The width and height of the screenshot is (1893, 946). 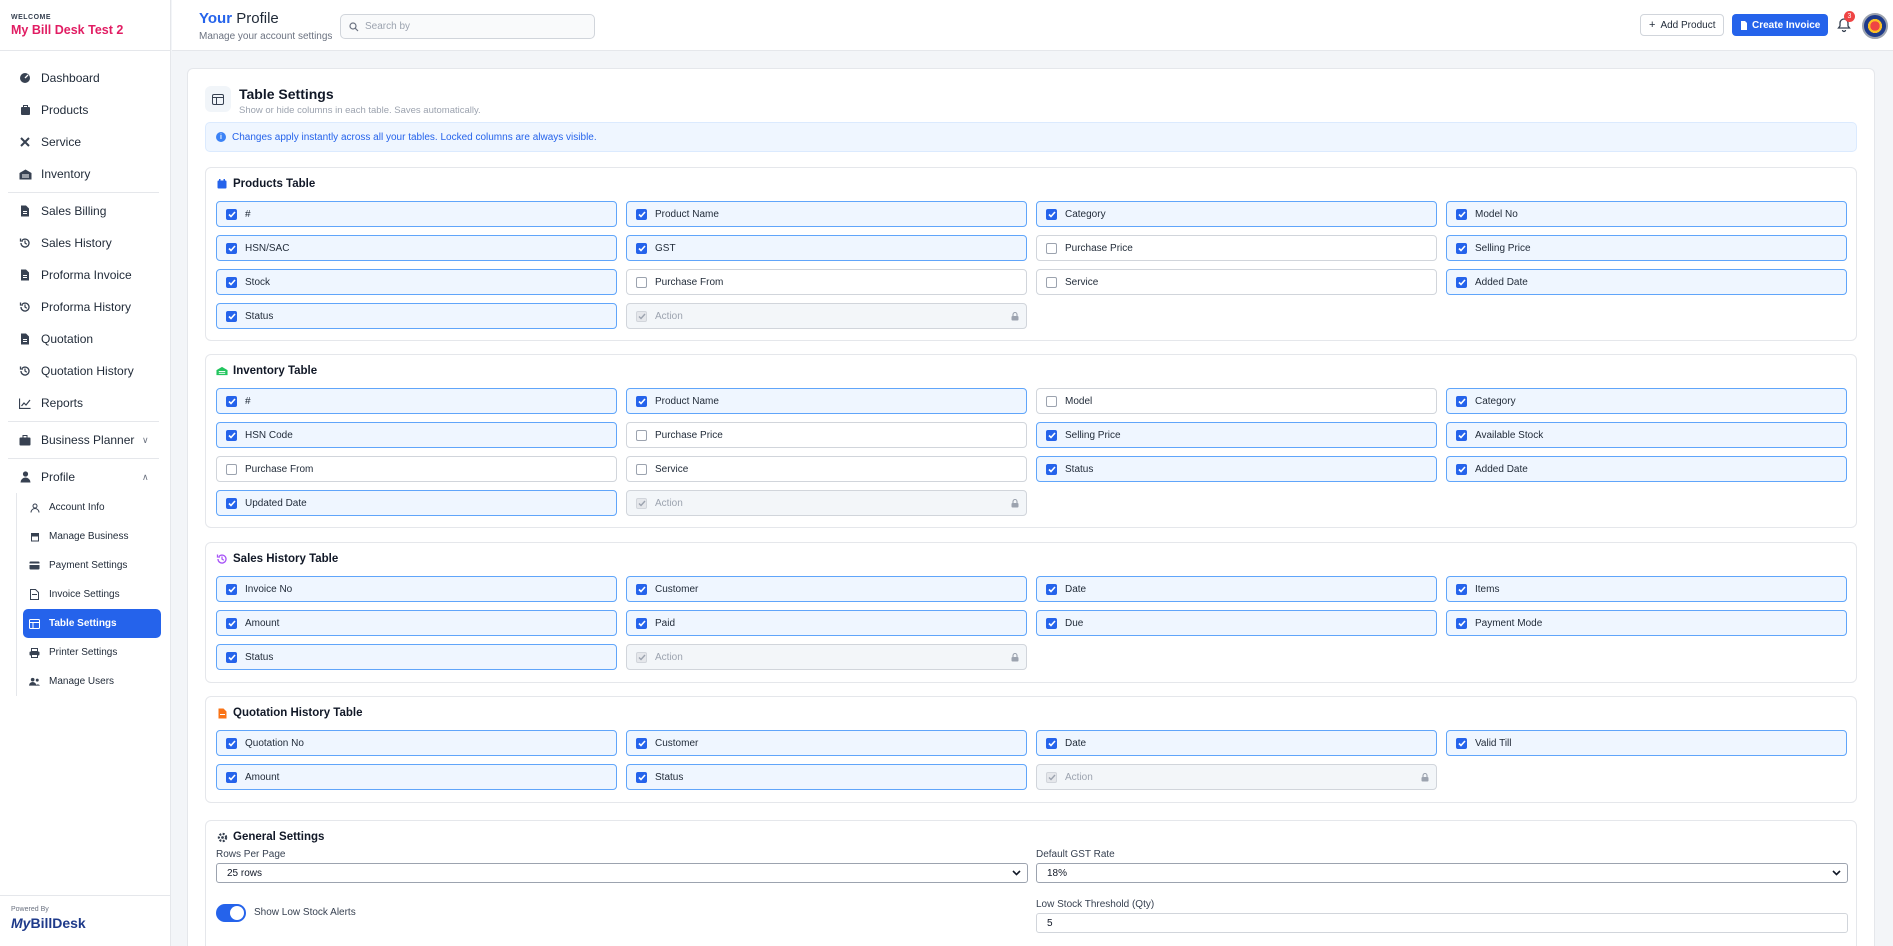 What do you see at coordinates (1875, 26) in the screenshot?
I see `avatar` at bounding box center [1875, 26].